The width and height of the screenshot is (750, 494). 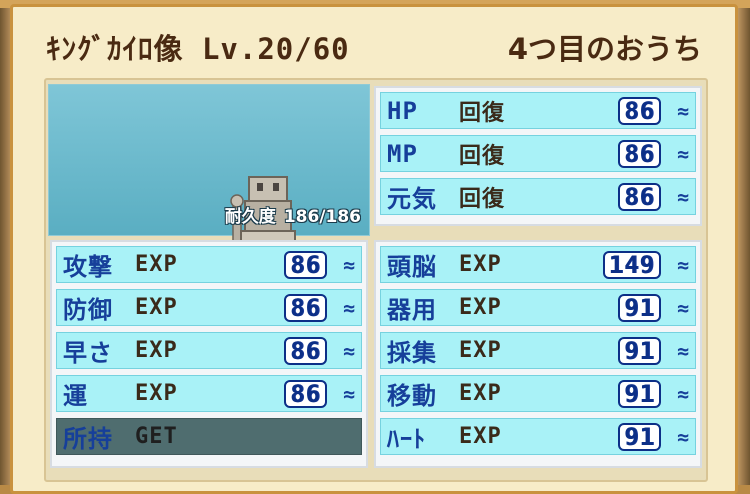 I want to click on stat-label: 移動, so click(x=412, y=396).